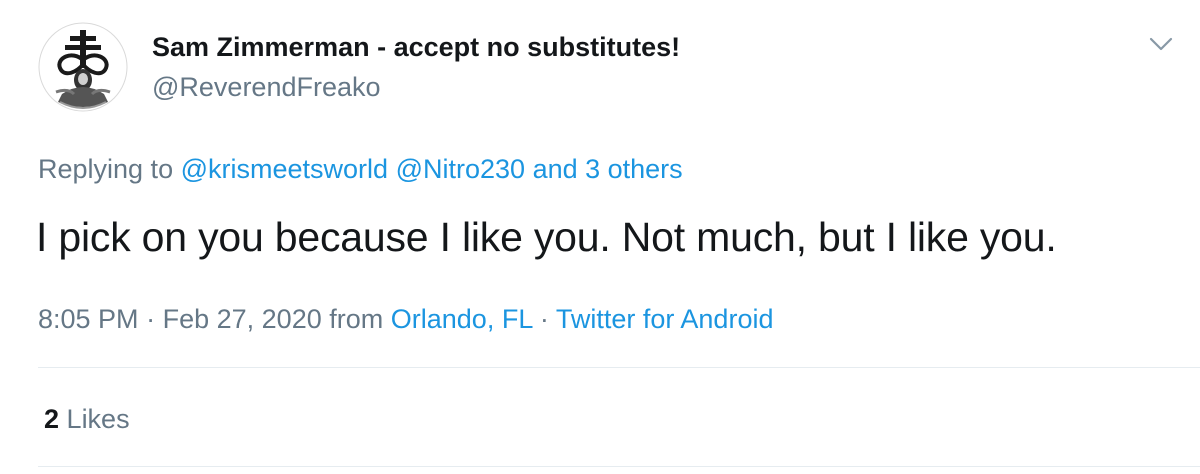  What do you see at coordinates (98, 419) in the screenshot?
I see `likes-label: Likes` at bounding box center [98, 419].